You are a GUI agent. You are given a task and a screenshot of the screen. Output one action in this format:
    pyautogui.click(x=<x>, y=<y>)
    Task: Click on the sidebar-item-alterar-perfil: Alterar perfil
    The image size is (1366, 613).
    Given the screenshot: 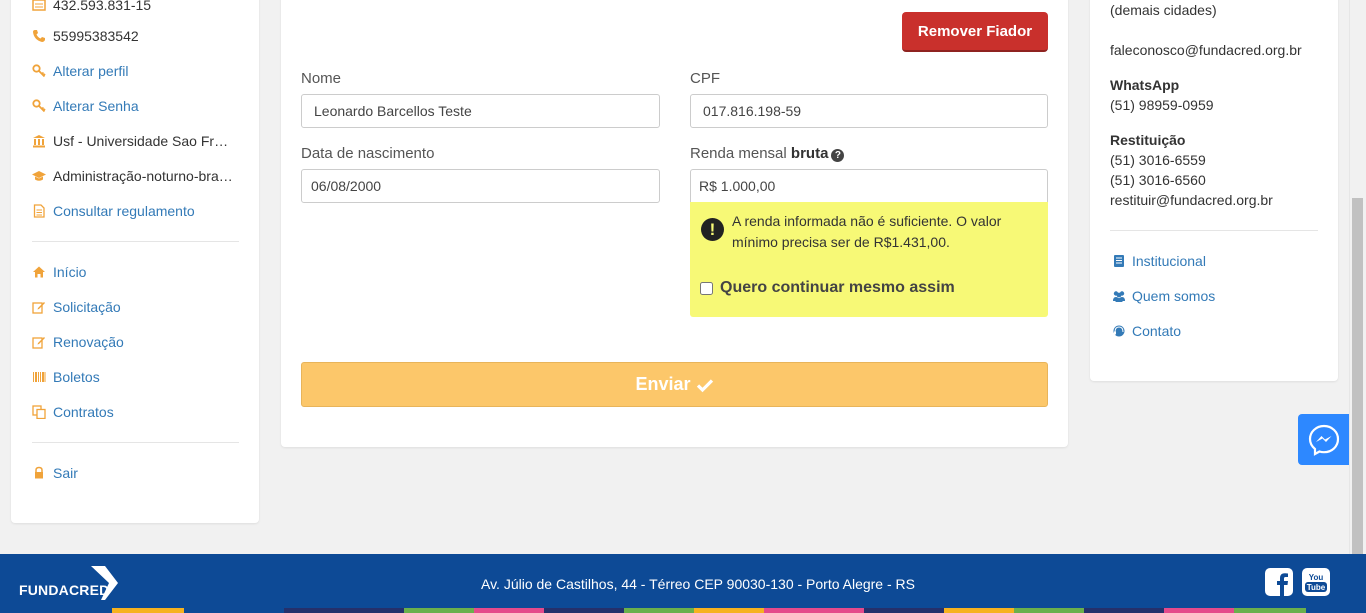 What is the action you would take?
    pyautogui.click(x=80, y=71)
    